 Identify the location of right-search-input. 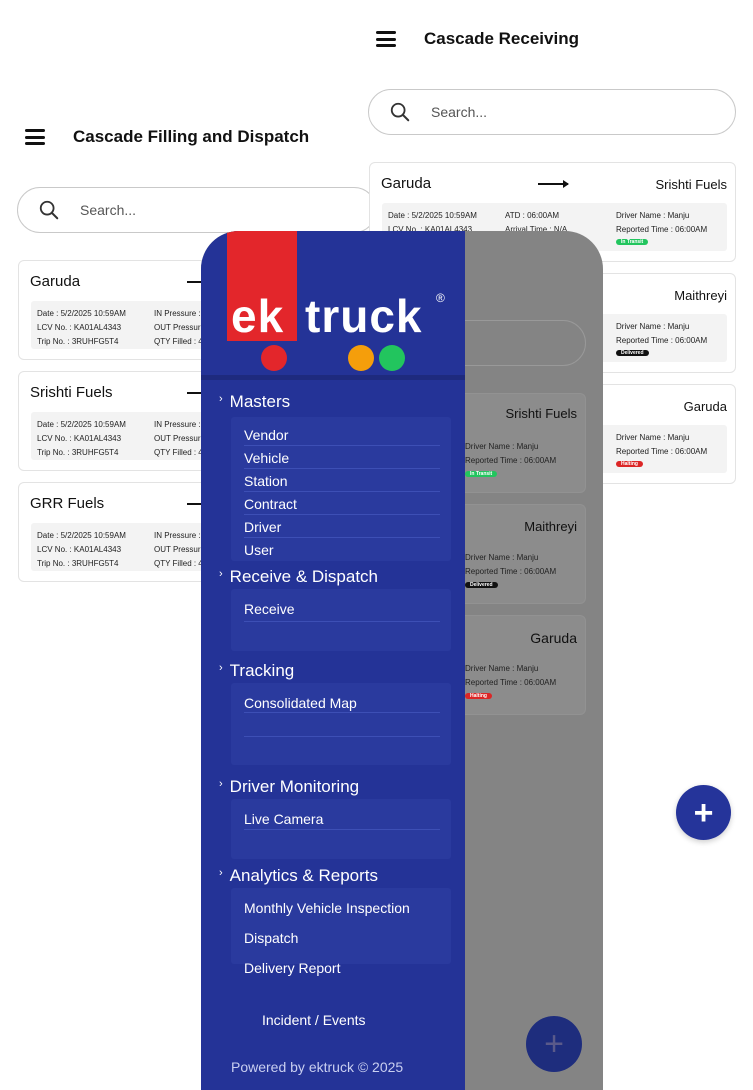
(541, 112).